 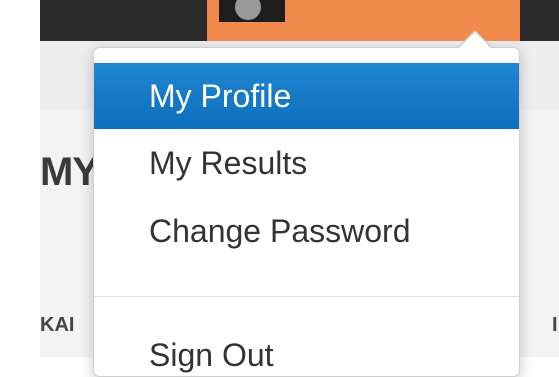 What do you see at coordinates (248, 10) in the screenshot?
I see `avatar-face-icon` at bounding box center [248, 10].